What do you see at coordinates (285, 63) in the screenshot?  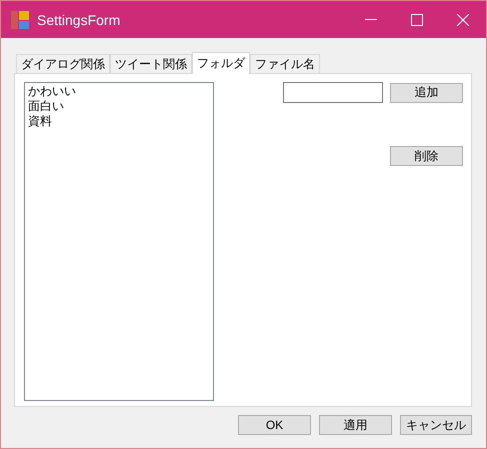 I see `tab: ファイル名` at bounding box center [285, 63].